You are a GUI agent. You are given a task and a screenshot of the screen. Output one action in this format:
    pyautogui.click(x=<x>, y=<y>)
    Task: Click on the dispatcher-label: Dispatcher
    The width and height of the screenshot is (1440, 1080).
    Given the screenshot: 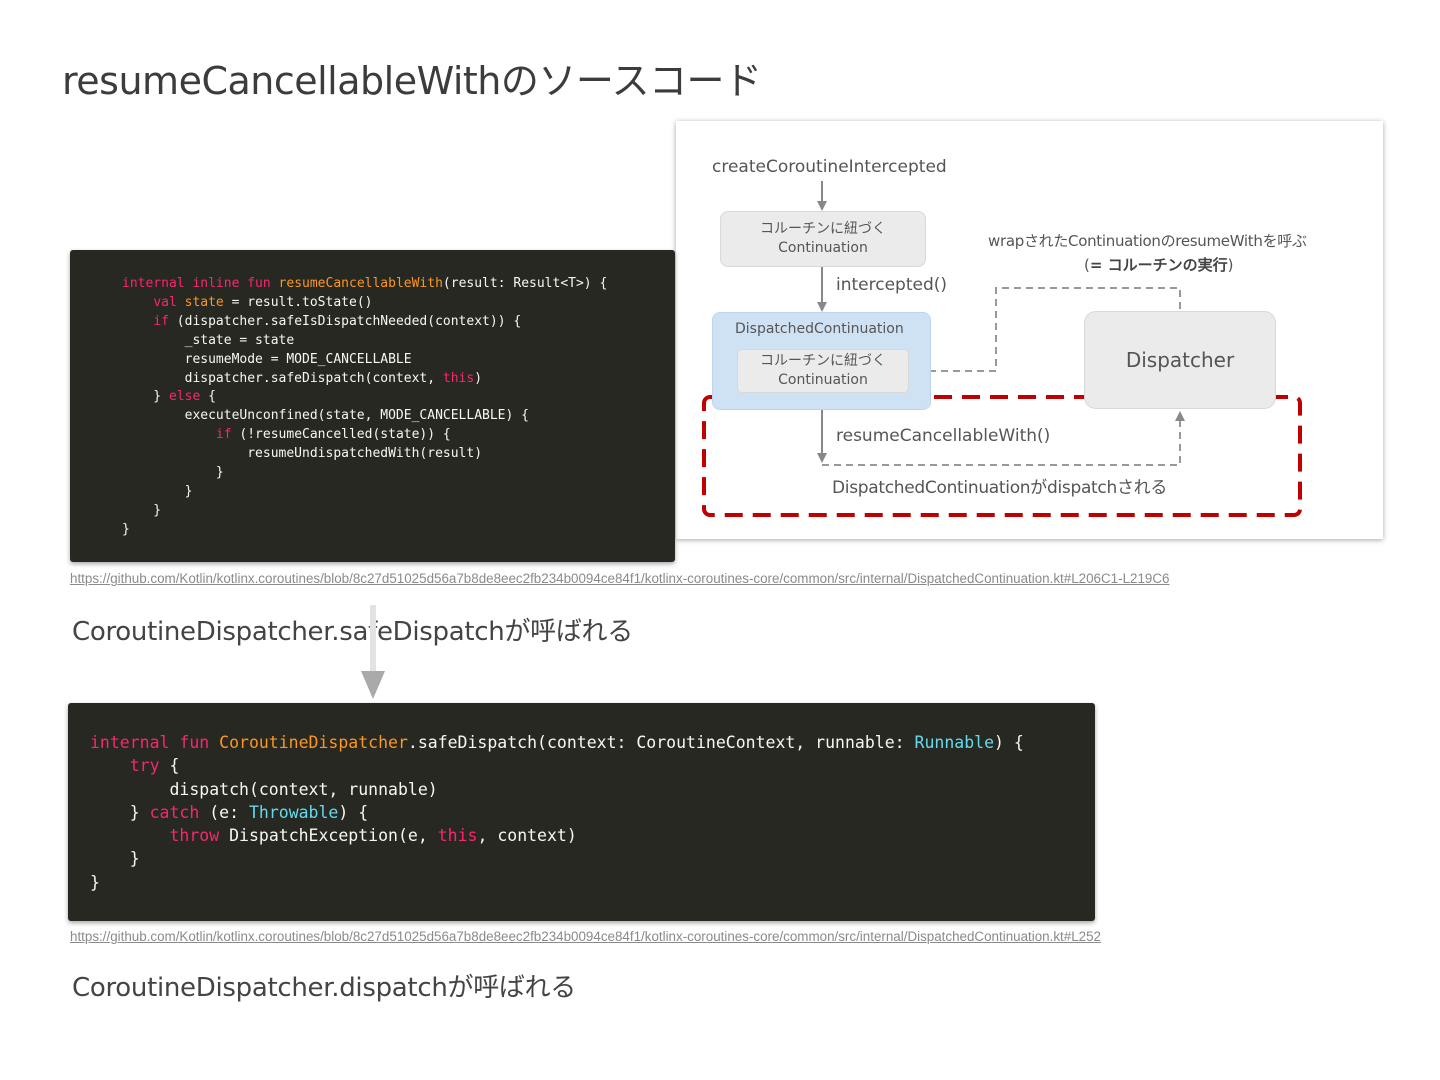 What is the action you would take?
    pyautogui.click(x=1180, y=360)
    